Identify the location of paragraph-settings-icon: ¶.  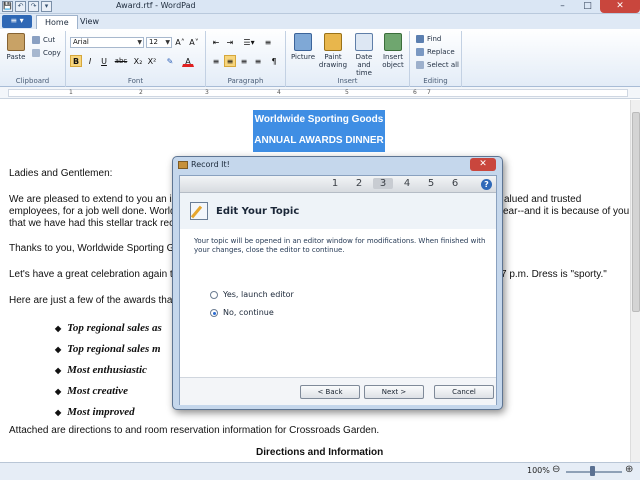
(274, 61).